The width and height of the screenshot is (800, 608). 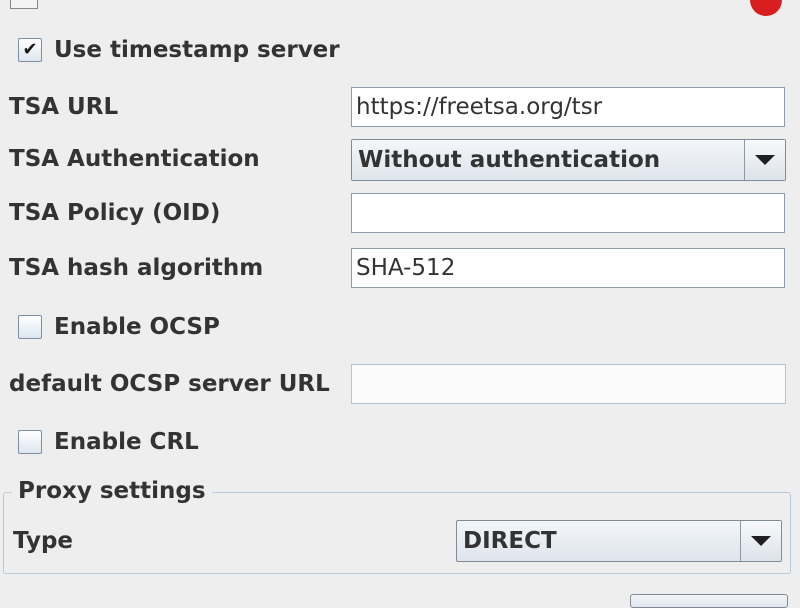 I want to click on use-timestamp-server-row: ✔ Use timestamp server, so click(x=179, y=50).